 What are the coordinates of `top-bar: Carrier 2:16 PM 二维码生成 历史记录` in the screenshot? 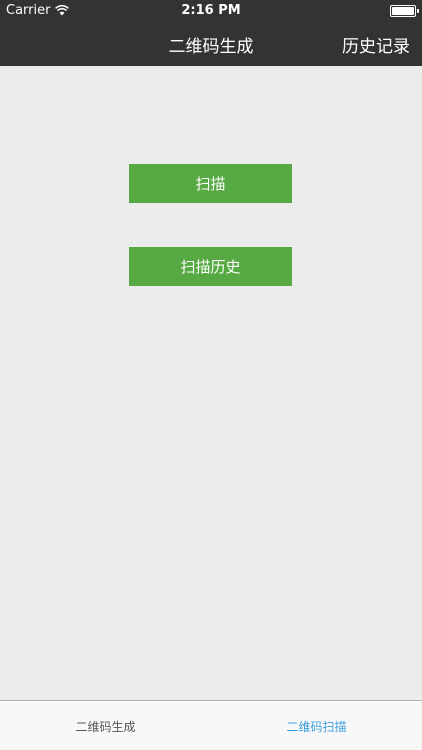 It's located at (211, 33).